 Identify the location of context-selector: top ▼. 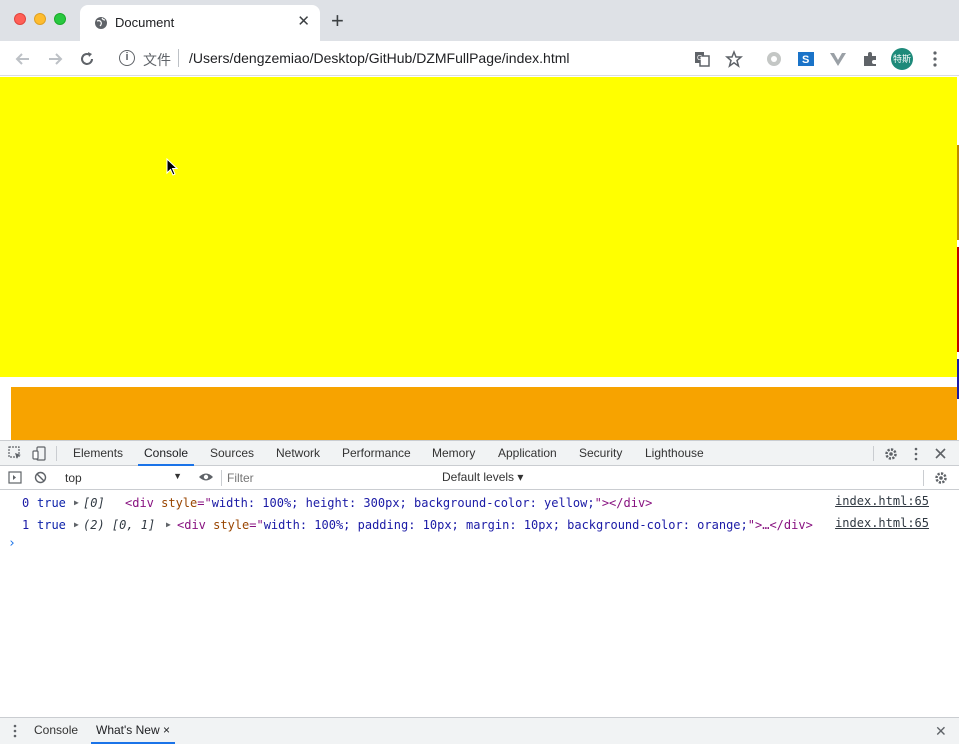
(122, 478).